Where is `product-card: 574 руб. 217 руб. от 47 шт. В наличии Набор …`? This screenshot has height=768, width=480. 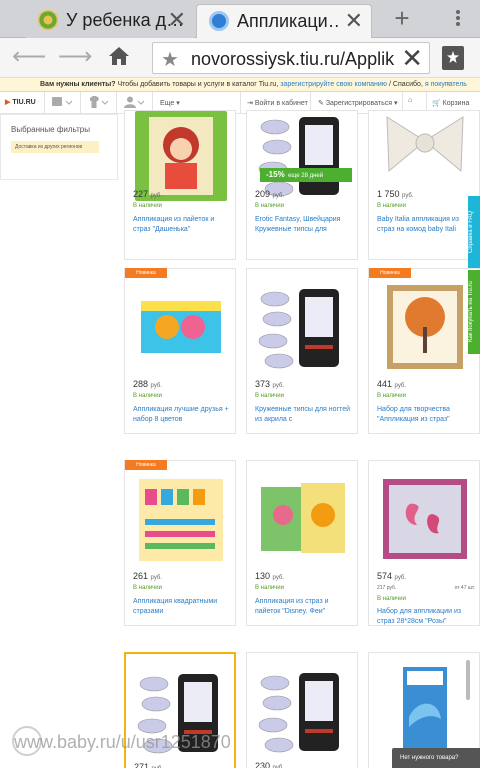
product-card: 574 руб. 217 руб. от 47 шт. В наличии Набор … is located at coordinates (424, 543).